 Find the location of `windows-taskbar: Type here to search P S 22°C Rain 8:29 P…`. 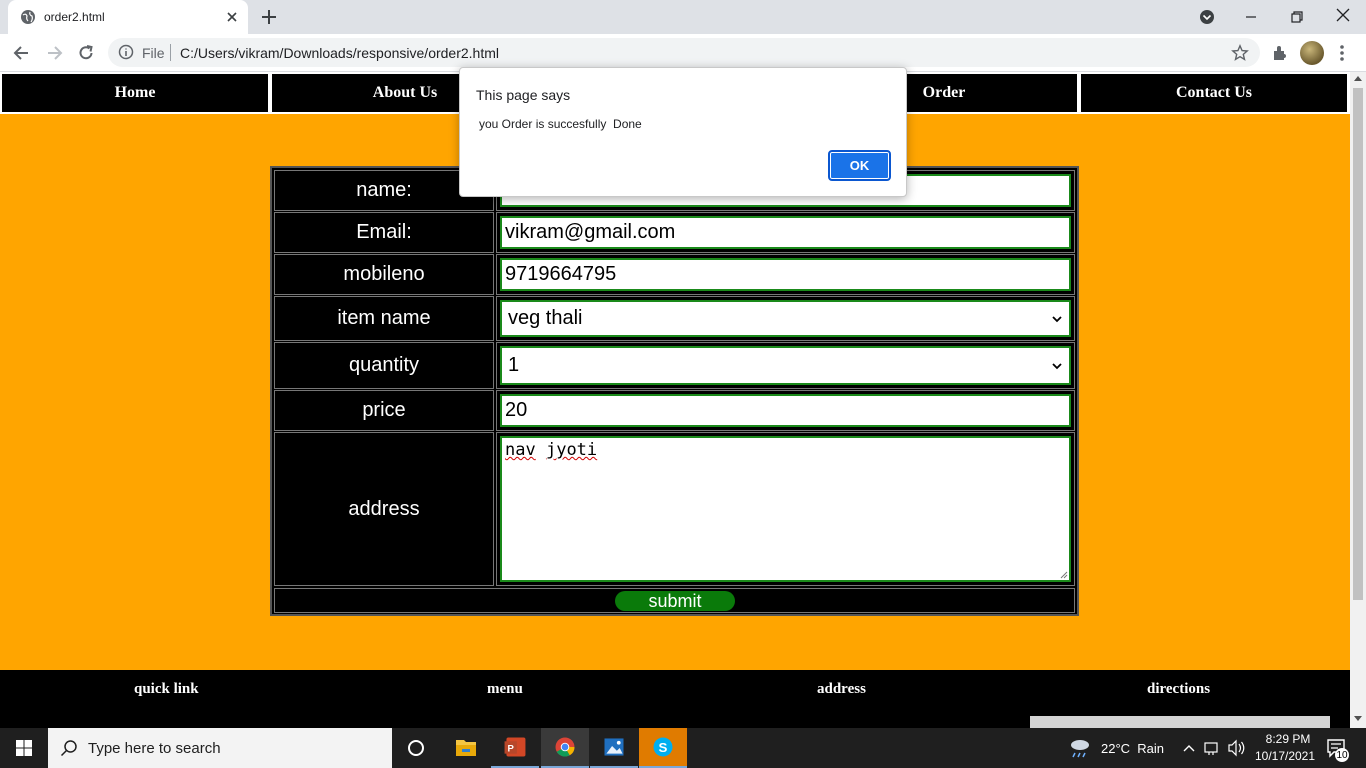

windows-taskbar: Type here to search P S 22°C Rain 8:29 P… is located at coordinates (683, 748).